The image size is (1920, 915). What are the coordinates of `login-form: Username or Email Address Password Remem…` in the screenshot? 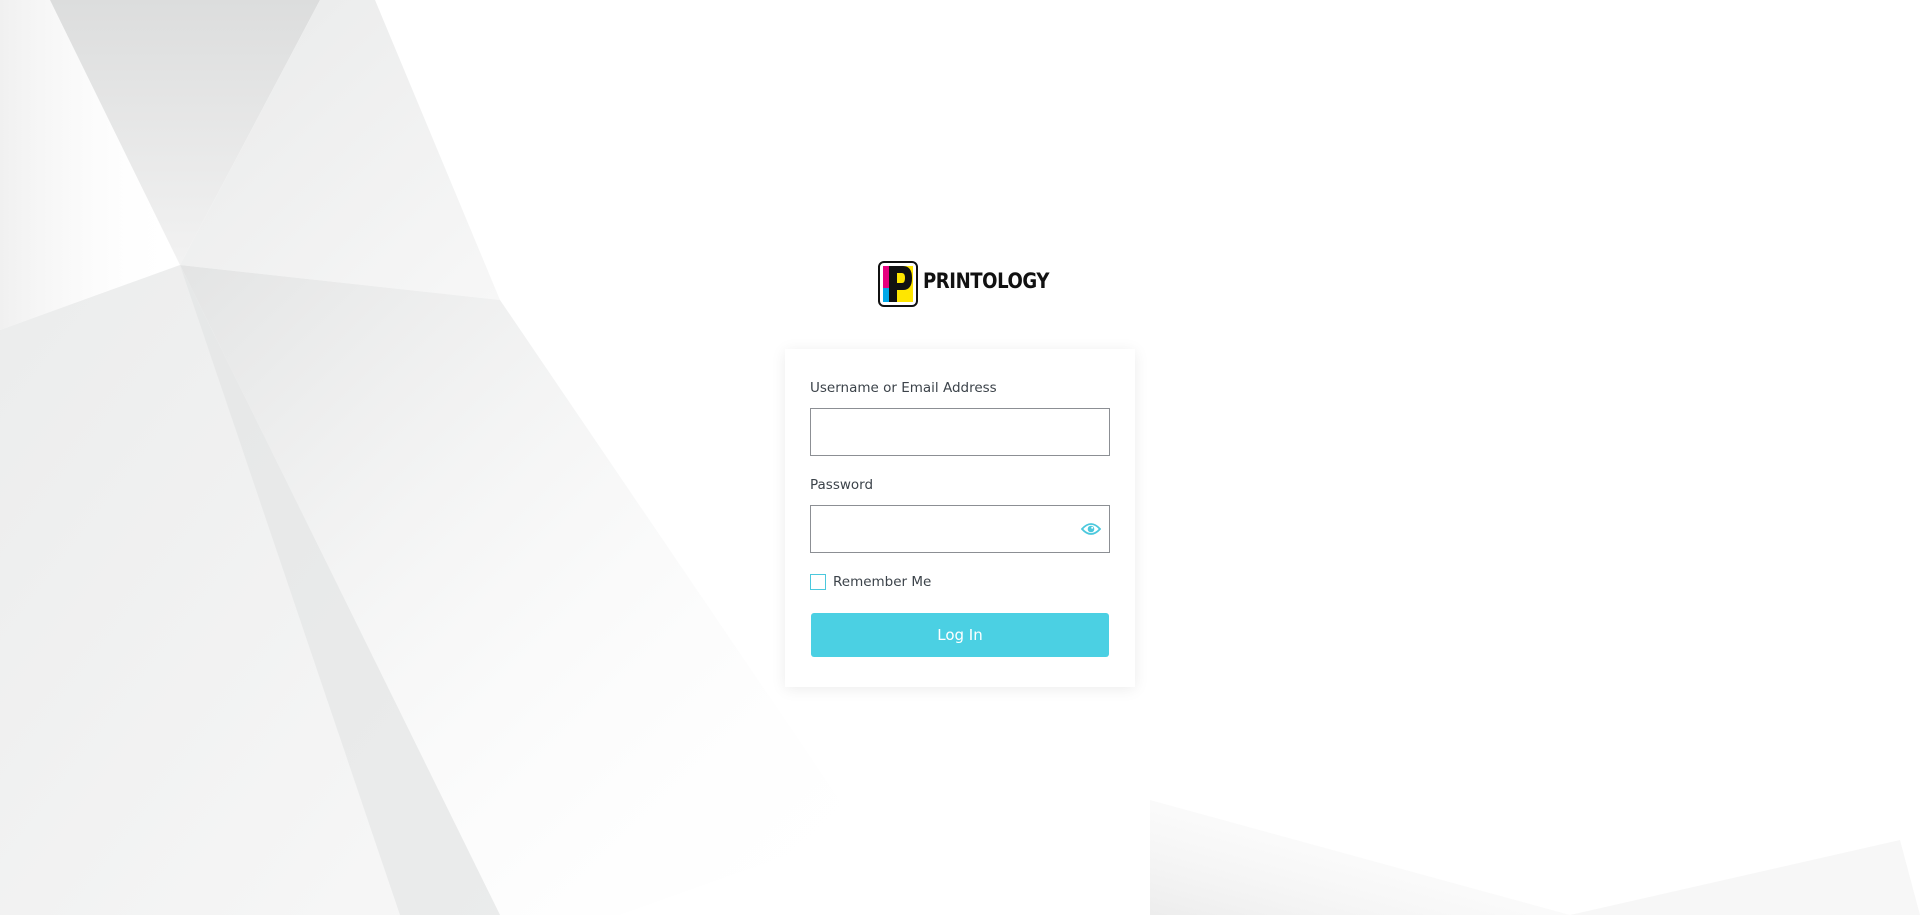 It's located at (960, 518).